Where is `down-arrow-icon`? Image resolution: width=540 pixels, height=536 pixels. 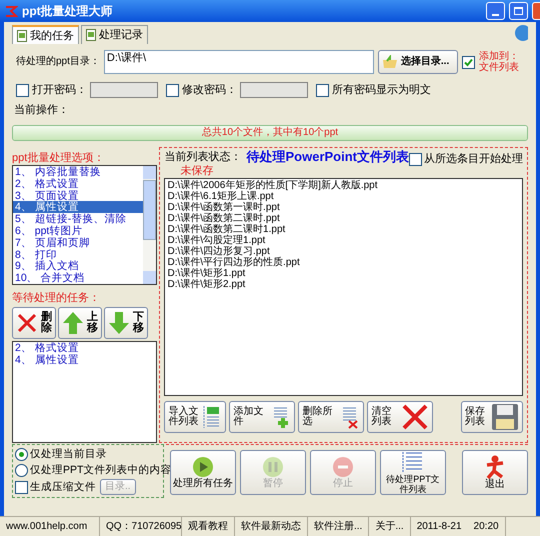 down-arrow-icon is located at coordinates (119, 323).